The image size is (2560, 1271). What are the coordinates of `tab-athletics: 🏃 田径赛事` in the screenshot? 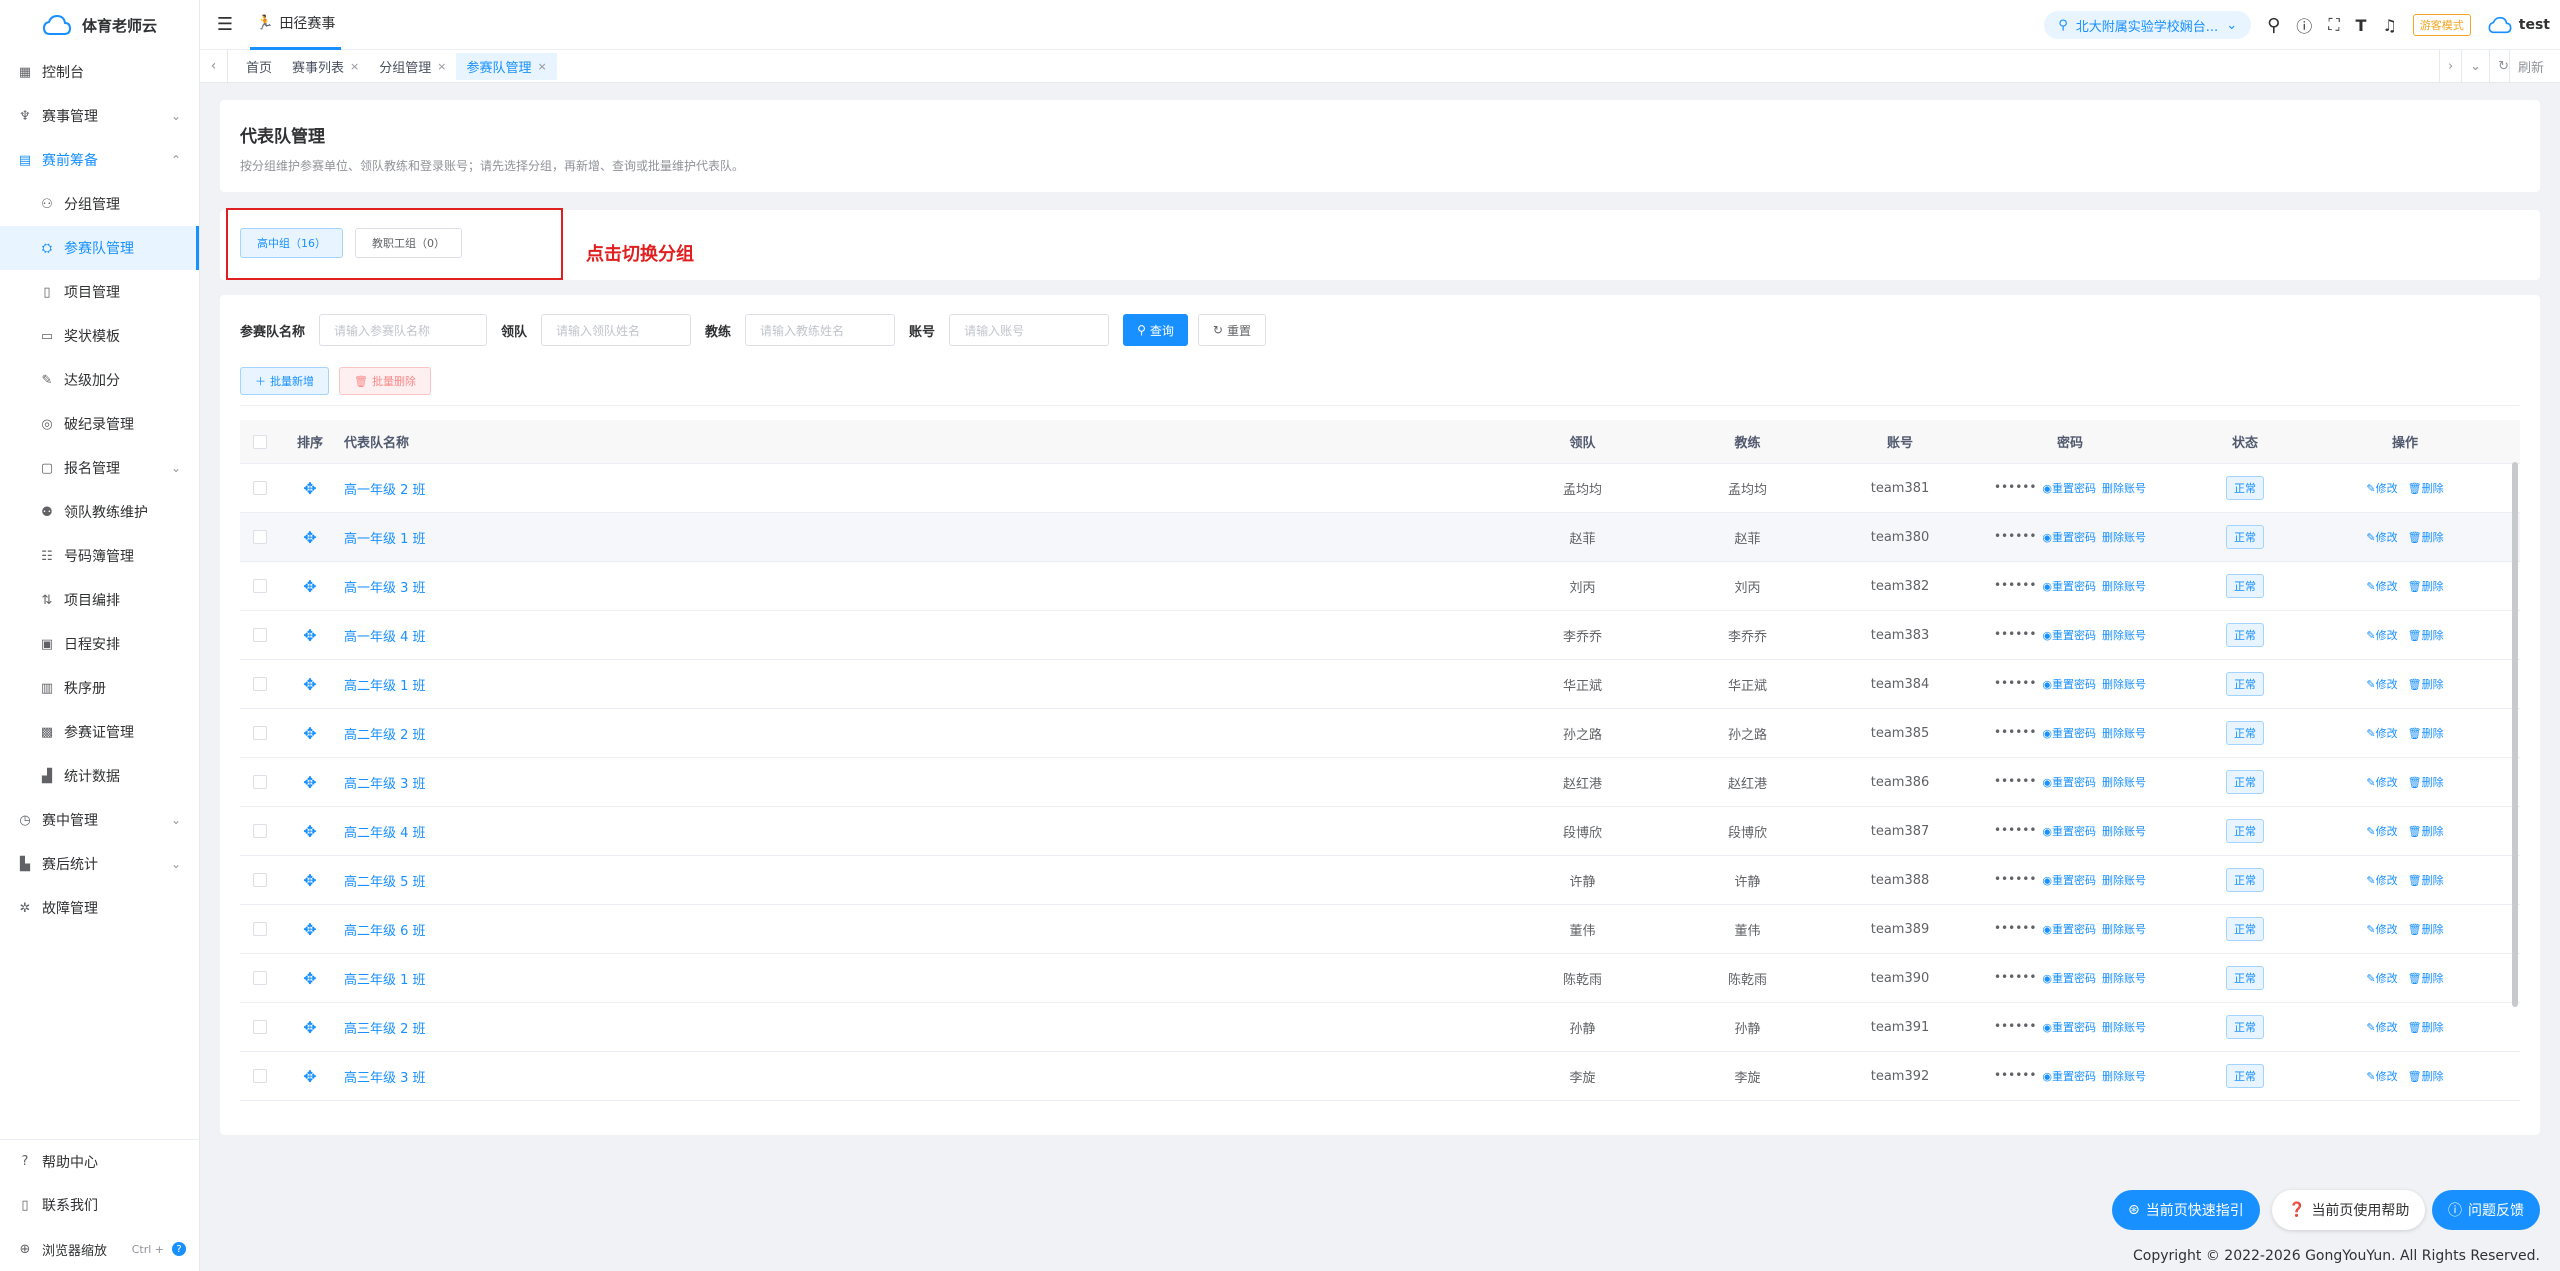 It's located at (296, 25).